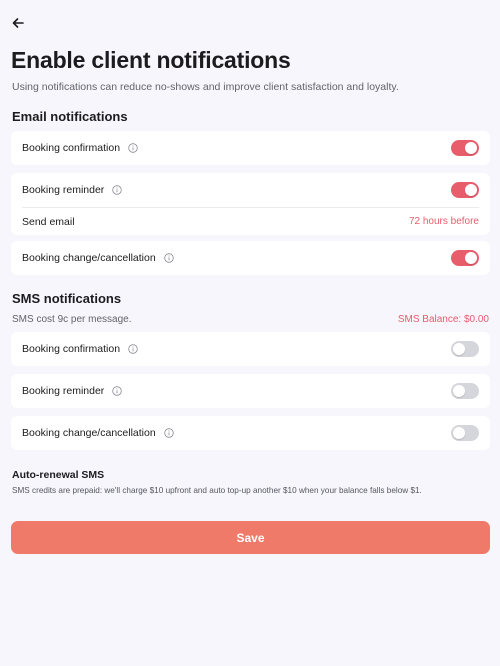 The image size is (500, 666). I want to click on page-title: Enable client notifications, so click(151, 60).